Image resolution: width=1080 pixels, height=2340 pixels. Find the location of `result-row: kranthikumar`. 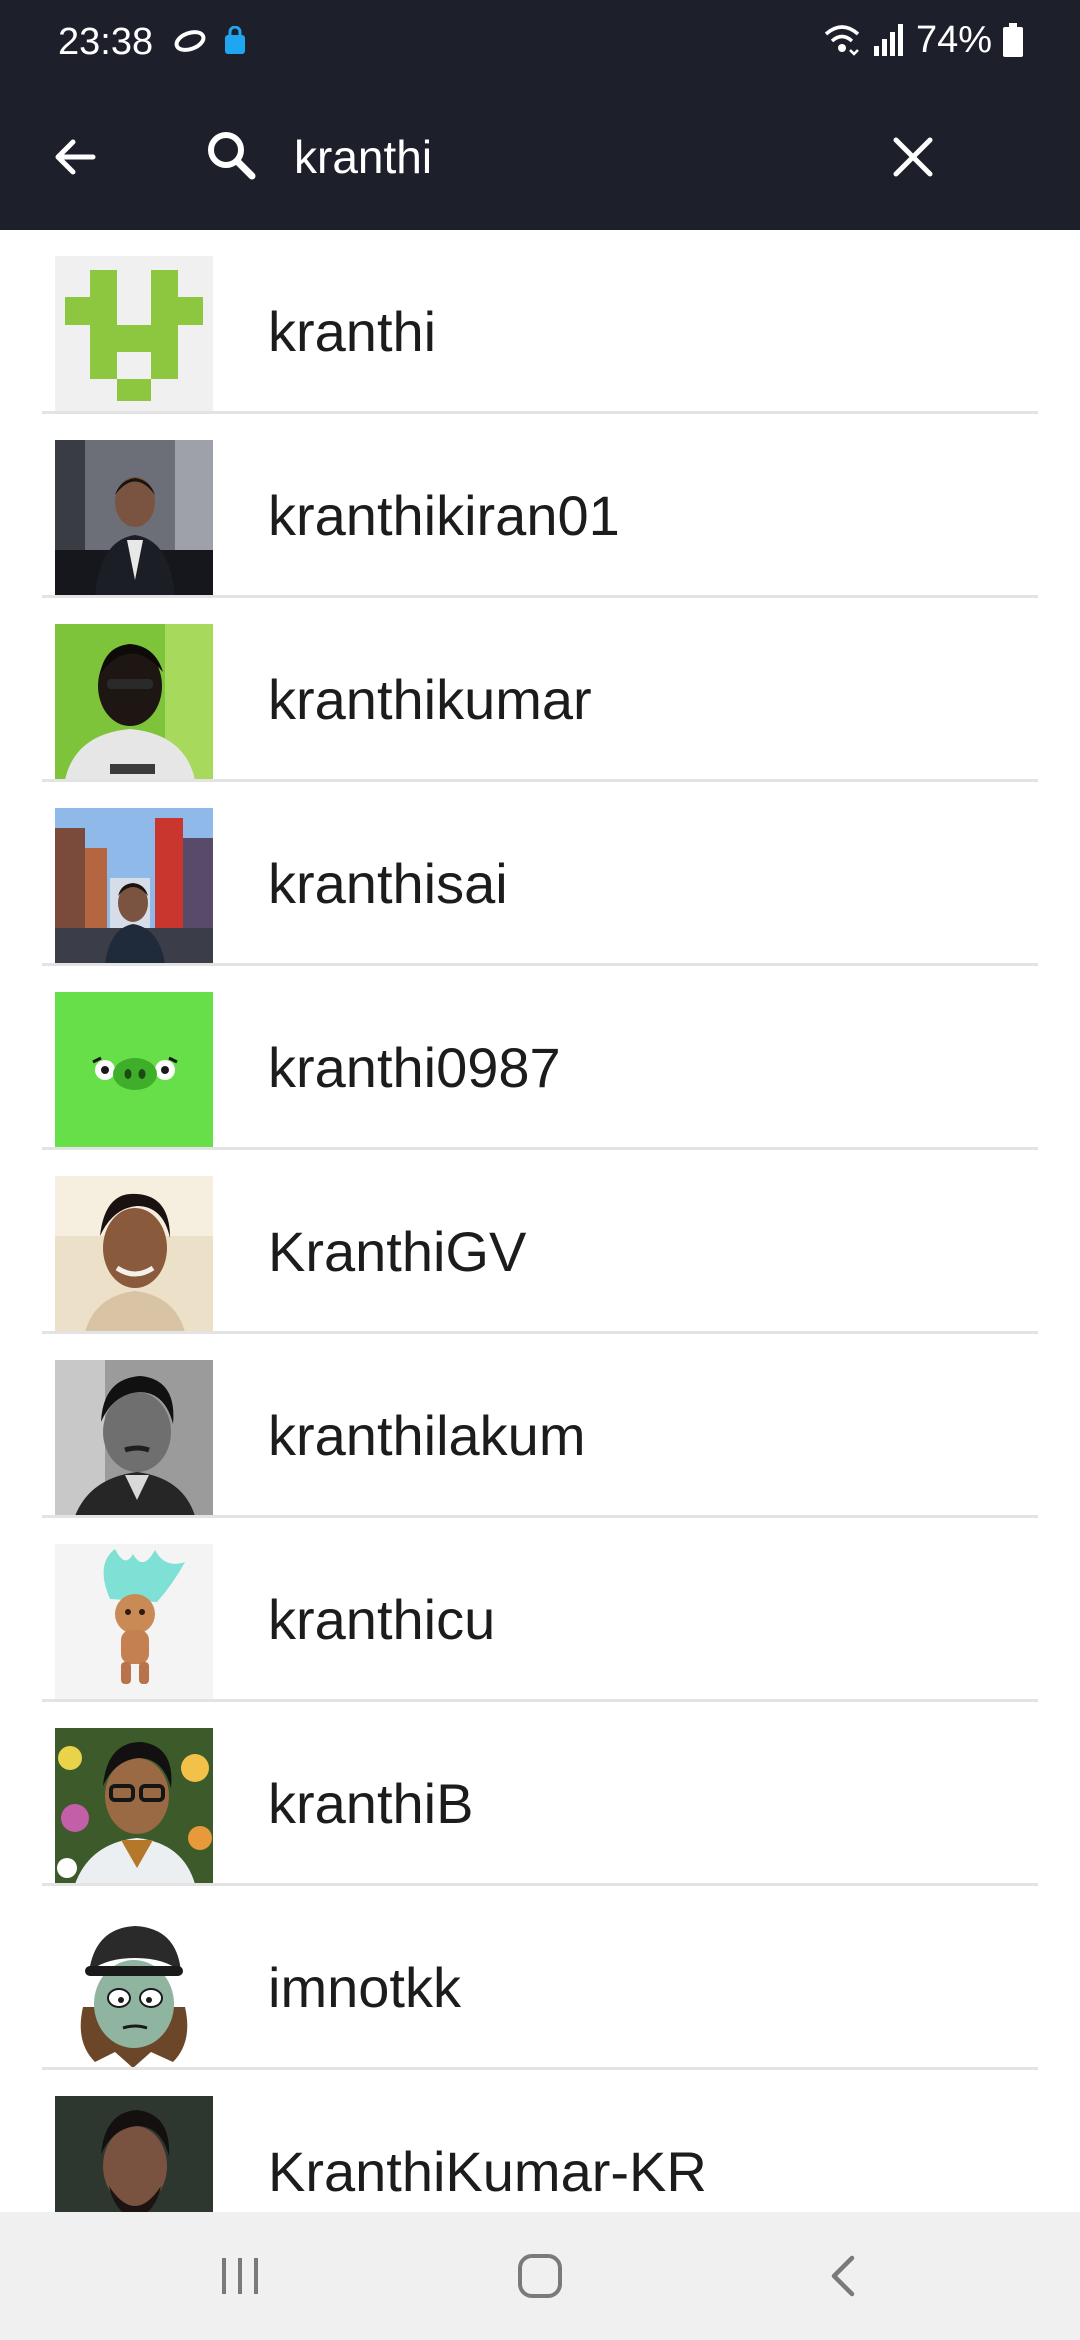

result-row: kranthikumar is located at coordinates (540, 690).